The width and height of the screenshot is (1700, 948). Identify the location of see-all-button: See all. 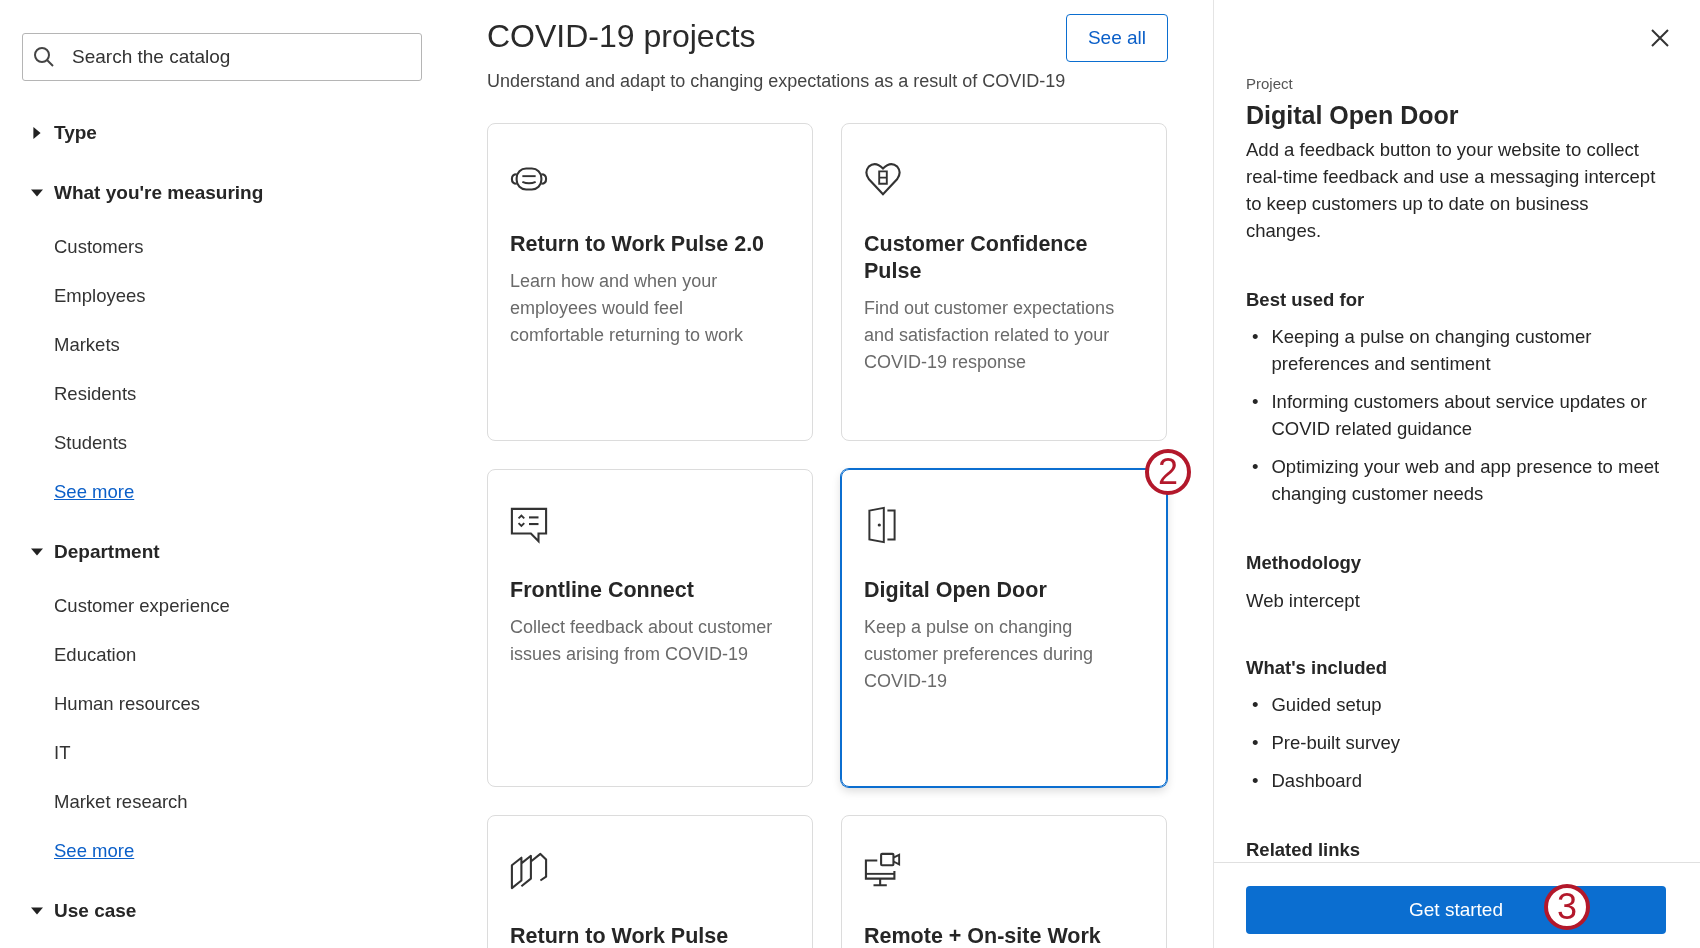
(1117, 38).